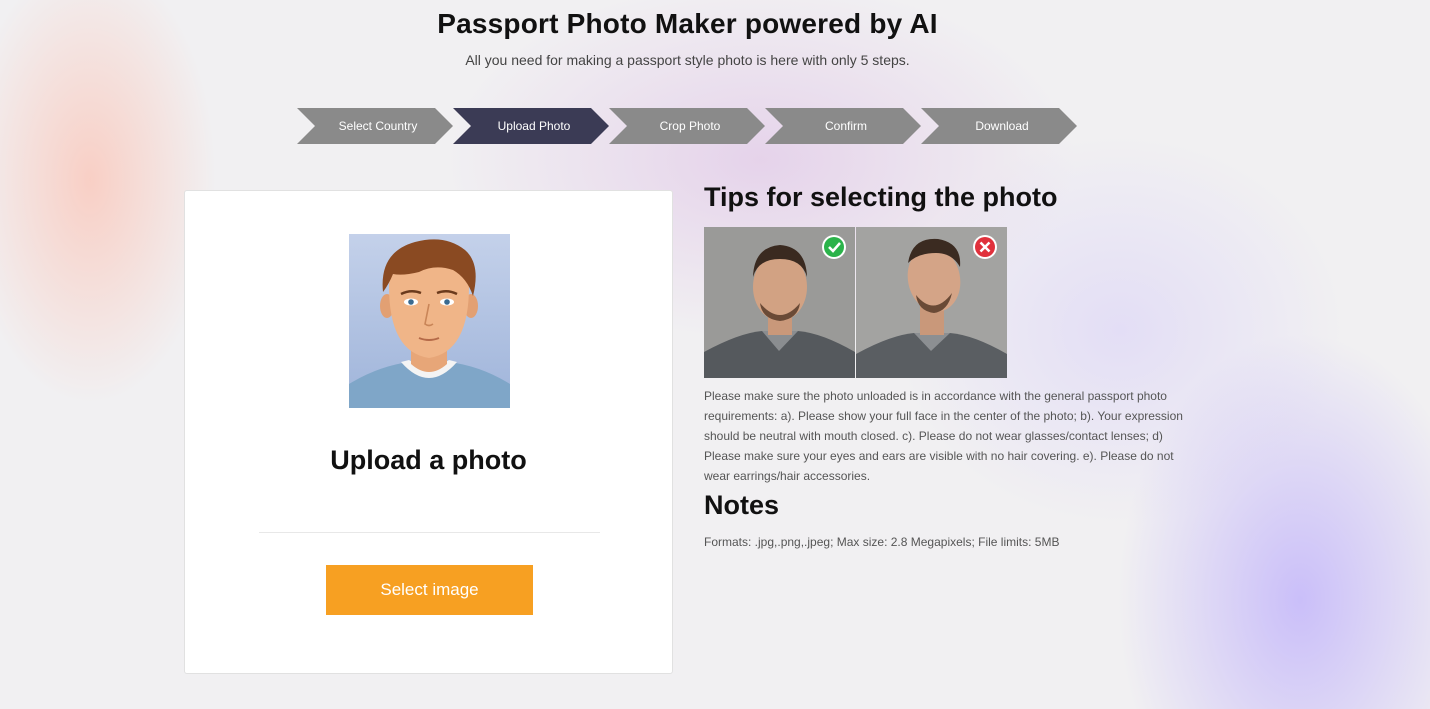 The width and height of the screenshot is (1430, 709). Describe the element at coordinates (429, 321) in the screenshot. I see `cartoon-person-icon` at that location.